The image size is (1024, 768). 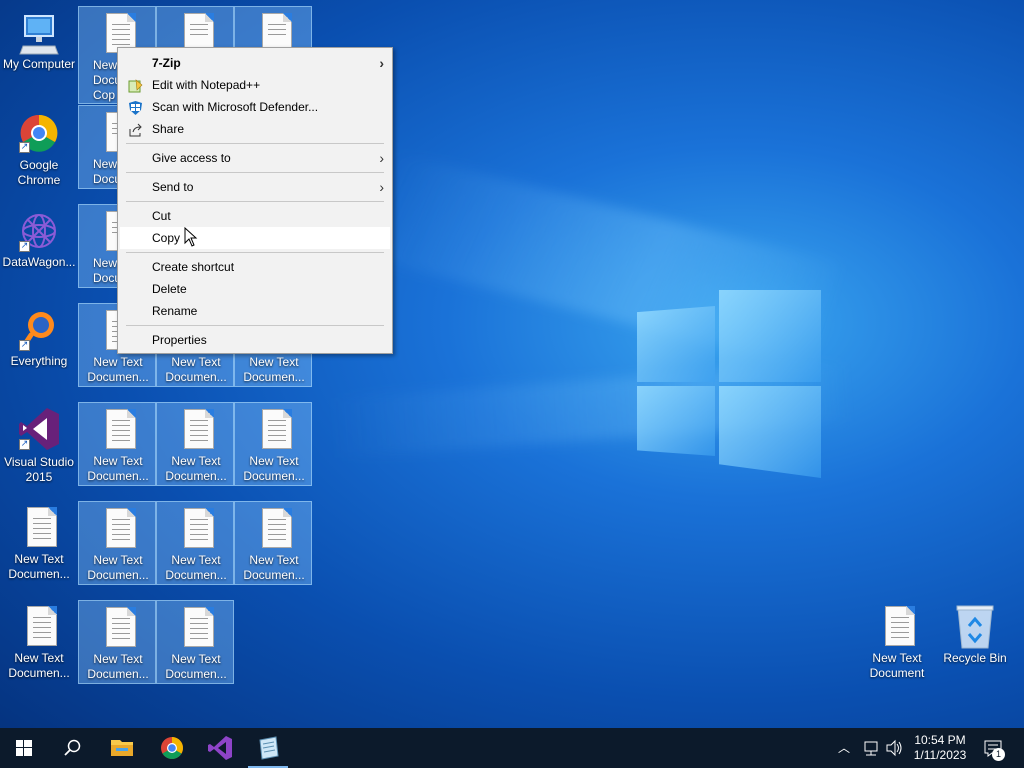 What do you see at coordinates (268, 748) in the screenshot?
I see `taskbar-notepad` at bounding box center [268, 748].